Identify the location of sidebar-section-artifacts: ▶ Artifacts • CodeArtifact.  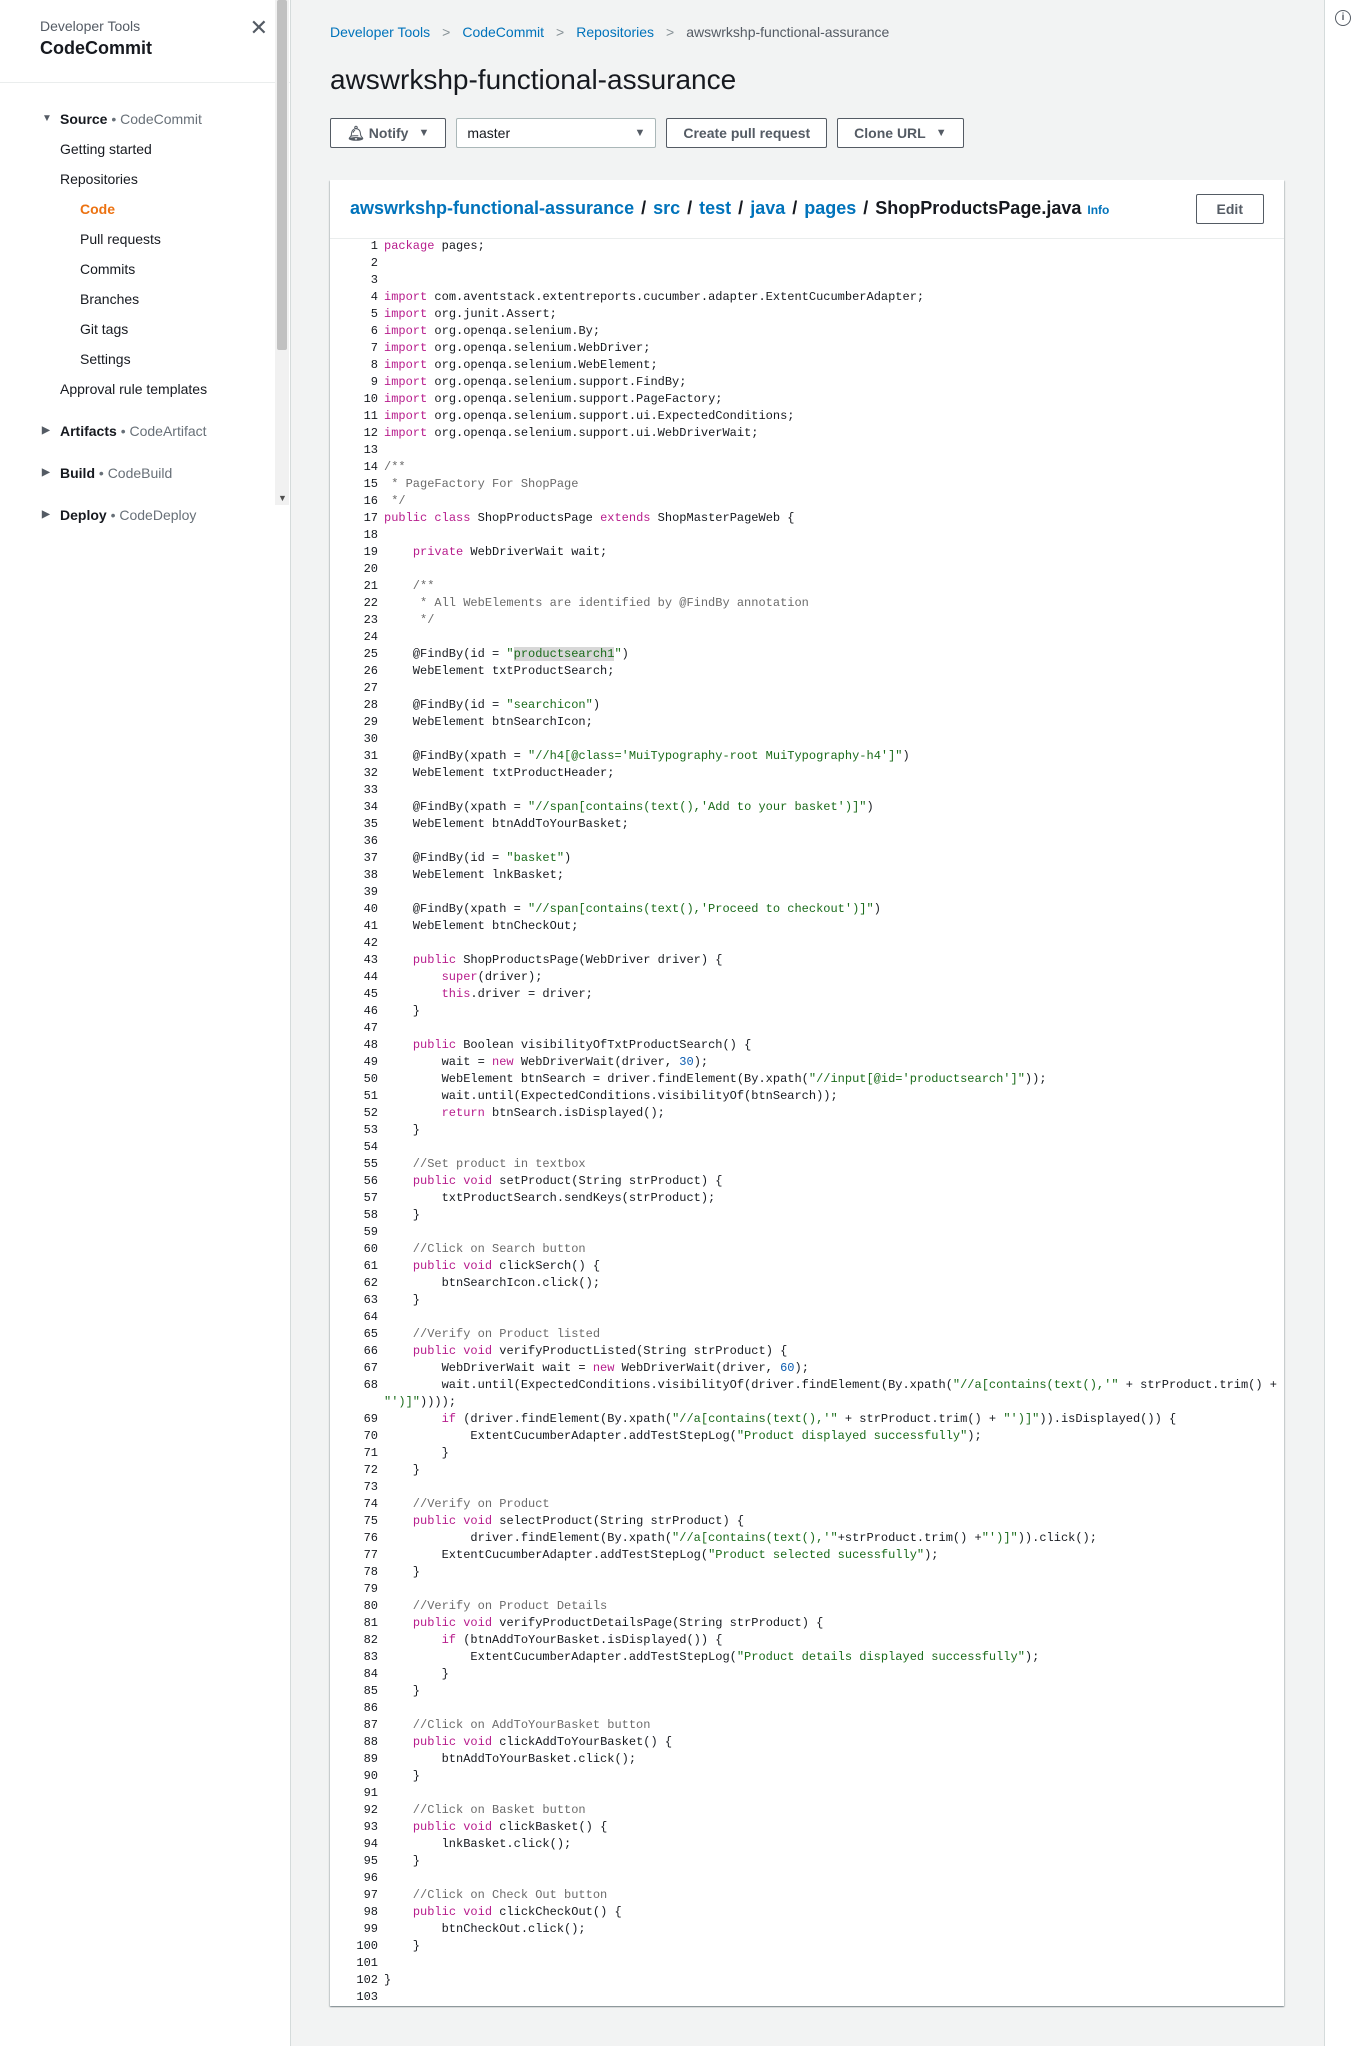
(137, 431).